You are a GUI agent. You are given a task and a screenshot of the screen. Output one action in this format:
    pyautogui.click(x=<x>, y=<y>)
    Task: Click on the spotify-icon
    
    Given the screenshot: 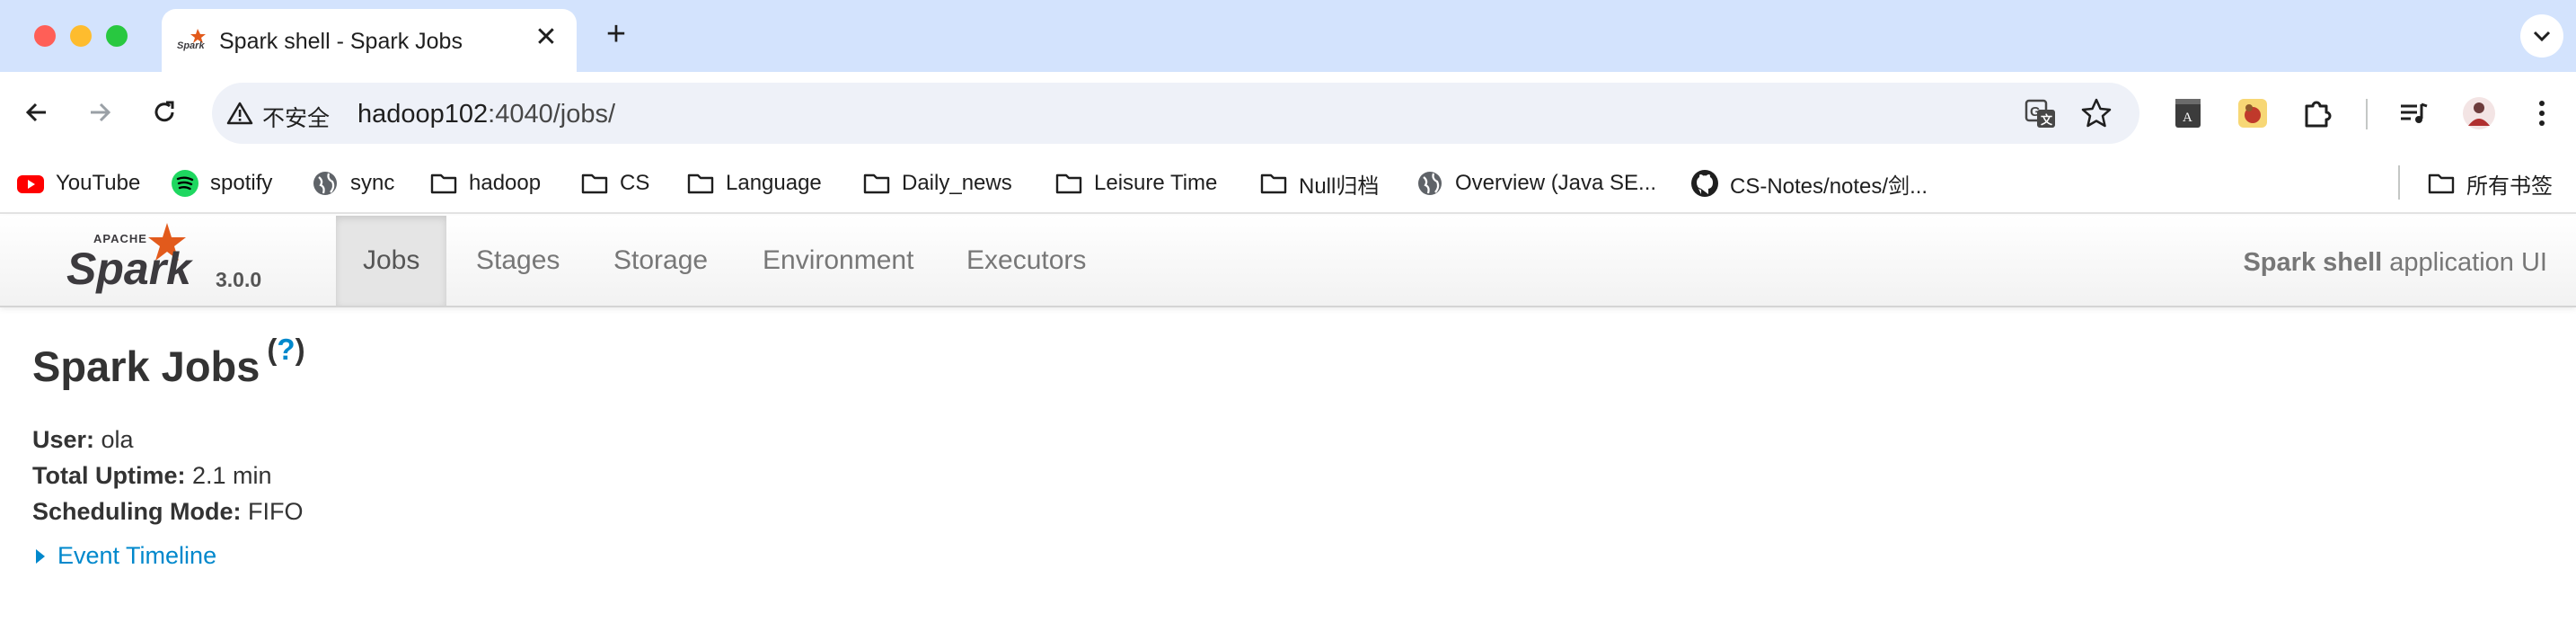 What is the action you would take?
    pyautogui.click(x=185, y=183)
    